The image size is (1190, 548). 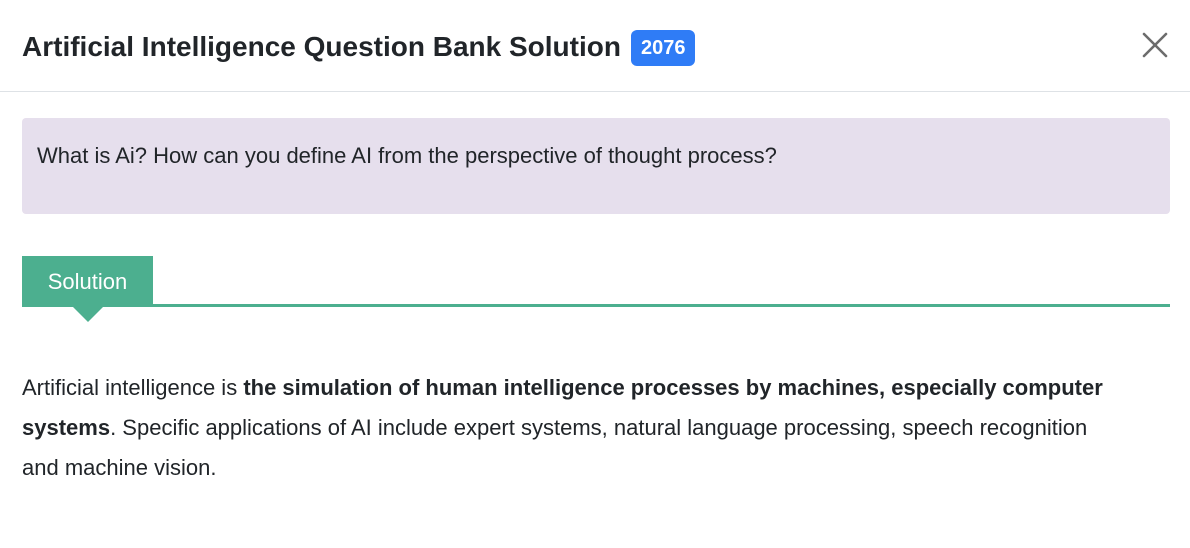 I want to click on close-button, so click(x=1155, y=45).